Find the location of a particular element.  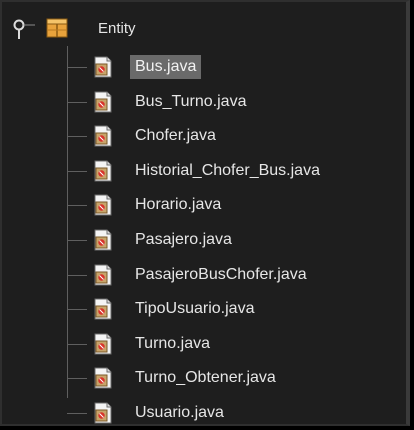

file-label: Turno_Obtener.java is located at coordinates (205, 378).